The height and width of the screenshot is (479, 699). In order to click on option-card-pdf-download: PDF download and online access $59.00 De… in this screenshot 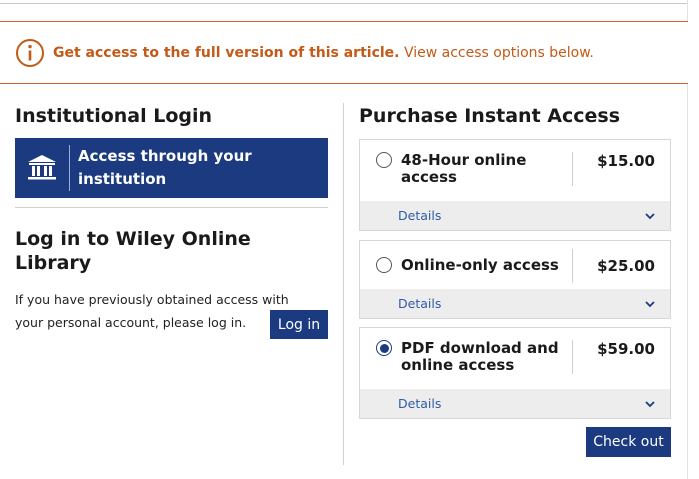, I will do `click(515, 373)`.